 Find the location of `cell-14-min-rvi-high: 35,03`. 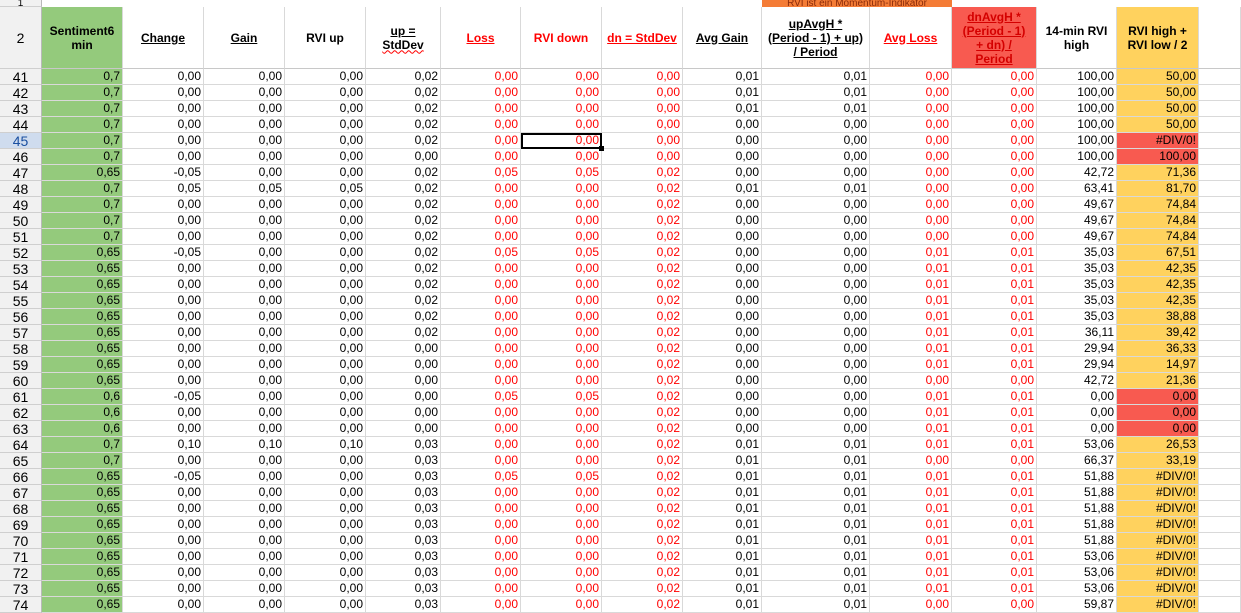

cell-14-min-rvi-high: 35,03 is located at coordinates (1077, 253).